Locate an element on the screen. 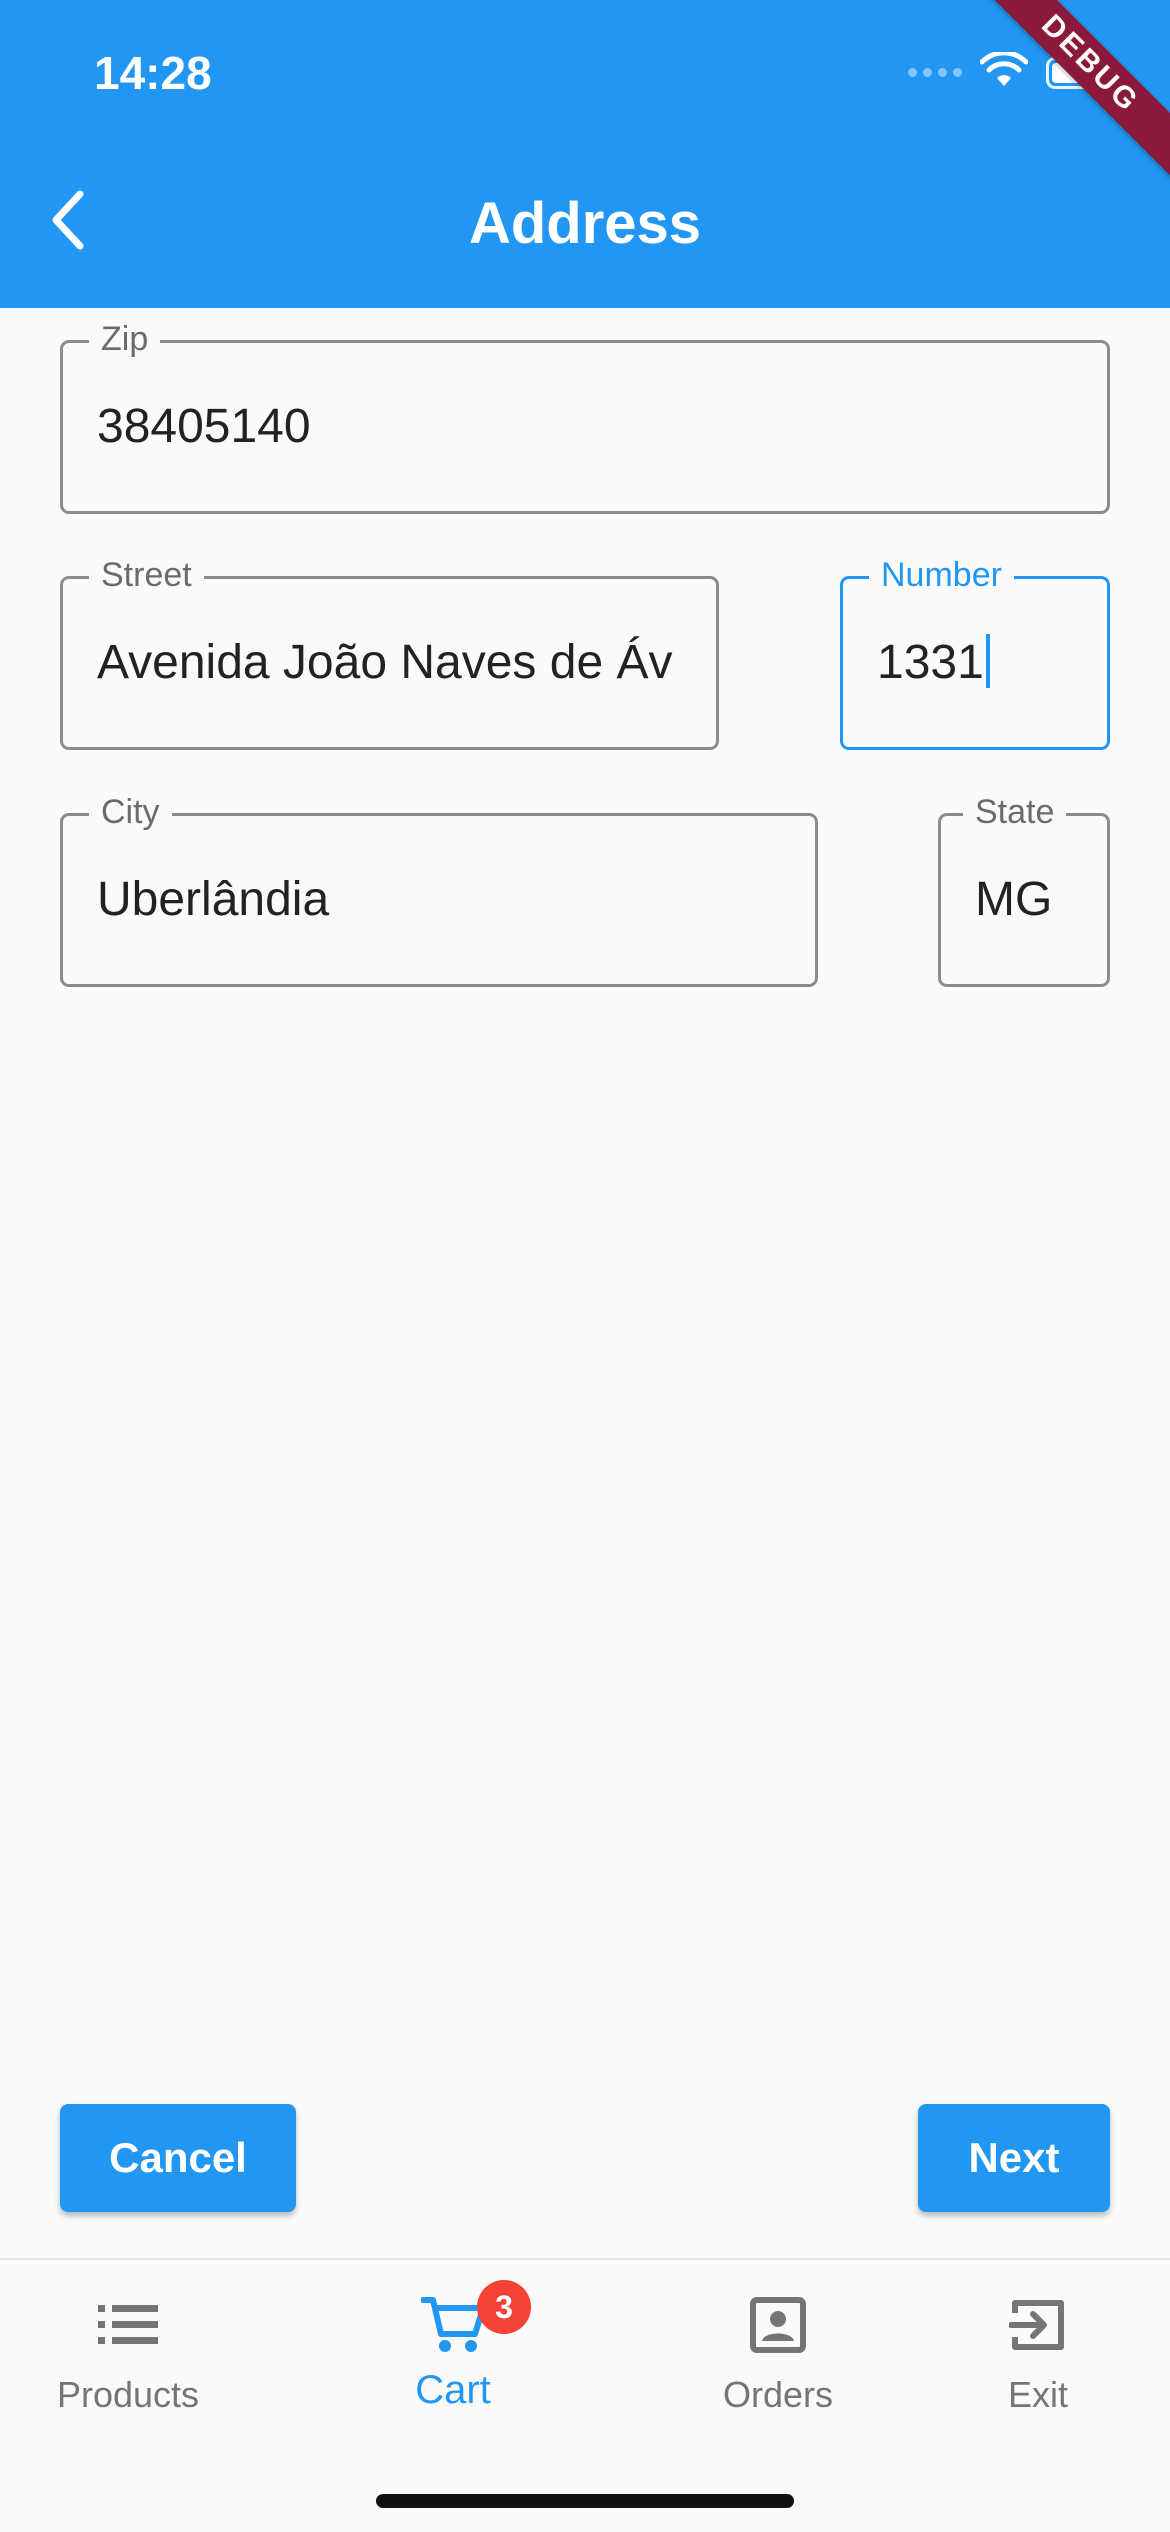 The width and height of the screenshot is (1170, 2532). status-time: 14:28 is located at coordinates (153, 73).